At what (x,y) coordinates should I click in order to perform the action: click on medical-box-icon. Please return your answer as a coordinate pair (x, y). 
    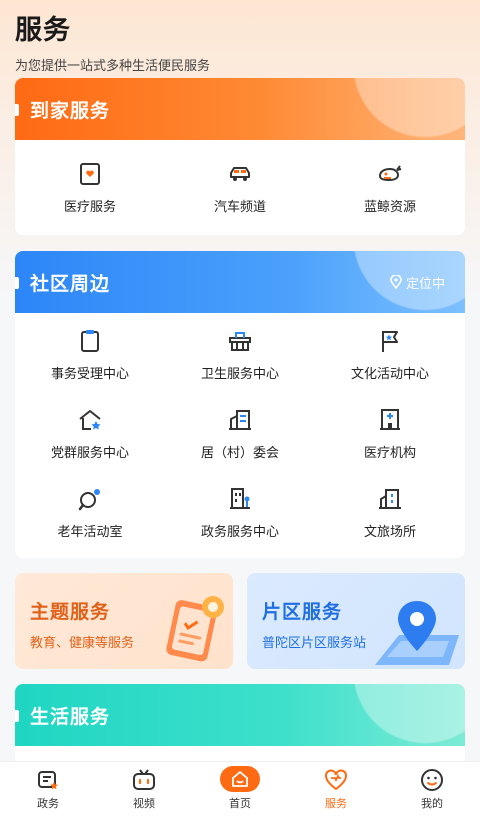
    Looking at the image, I should click on (90, 173).